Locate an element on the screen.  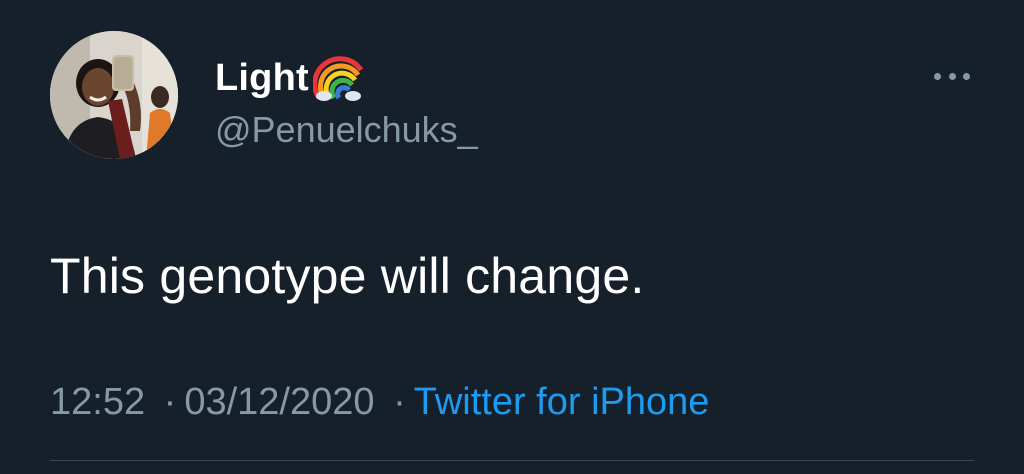
more-horizontal-icon is located at coordinates (937, 76).